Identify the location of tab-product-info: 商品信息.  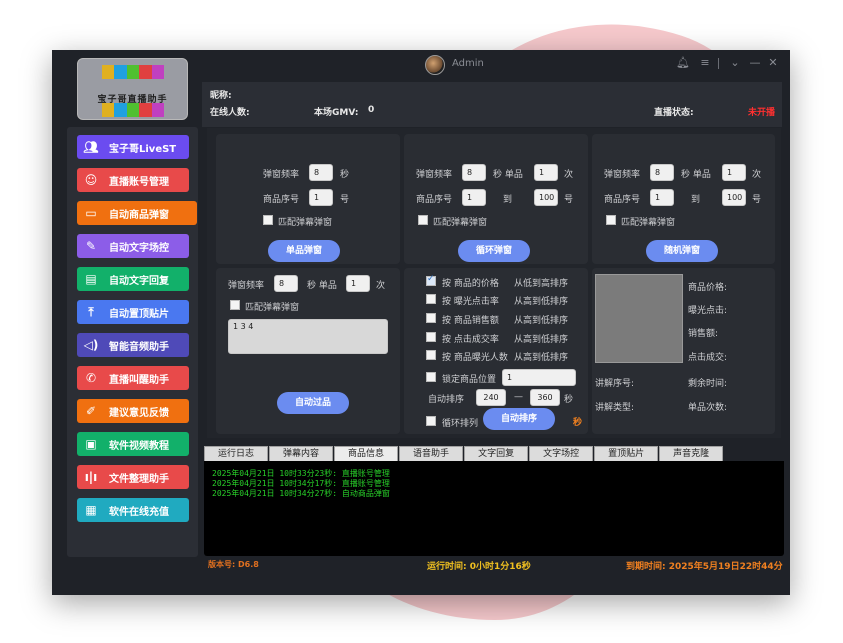
(366, 454).